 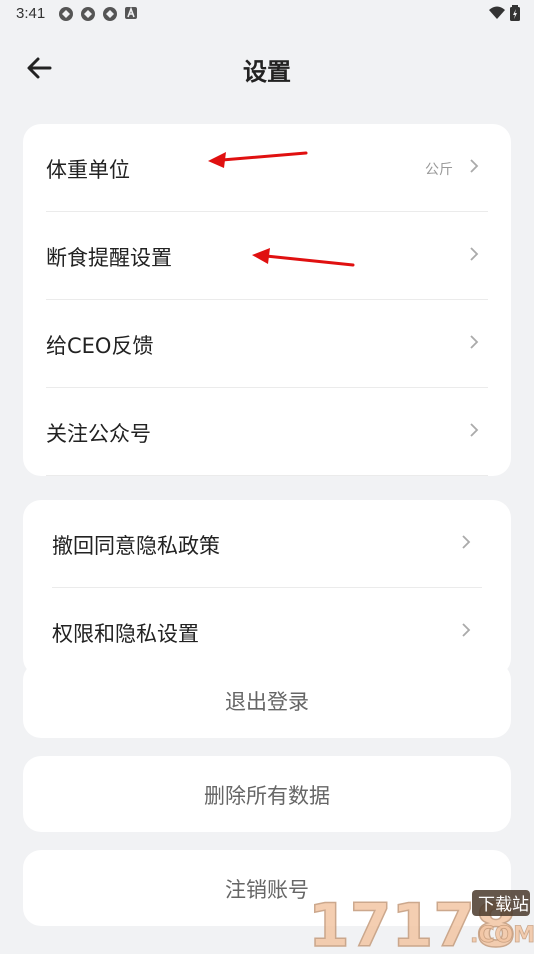 I want to click on status-time: 3:41, so click(x=31, y=13).